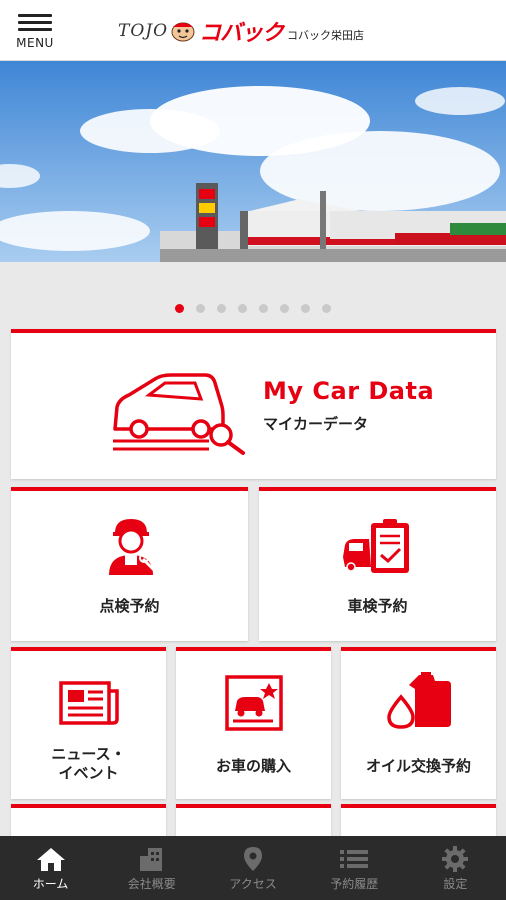 This screenshot has width=506, height=900. Describe the element at coordinates (377, 606) in the screenshot. I see `shaken-reservation-label: 車検予約` at that location.